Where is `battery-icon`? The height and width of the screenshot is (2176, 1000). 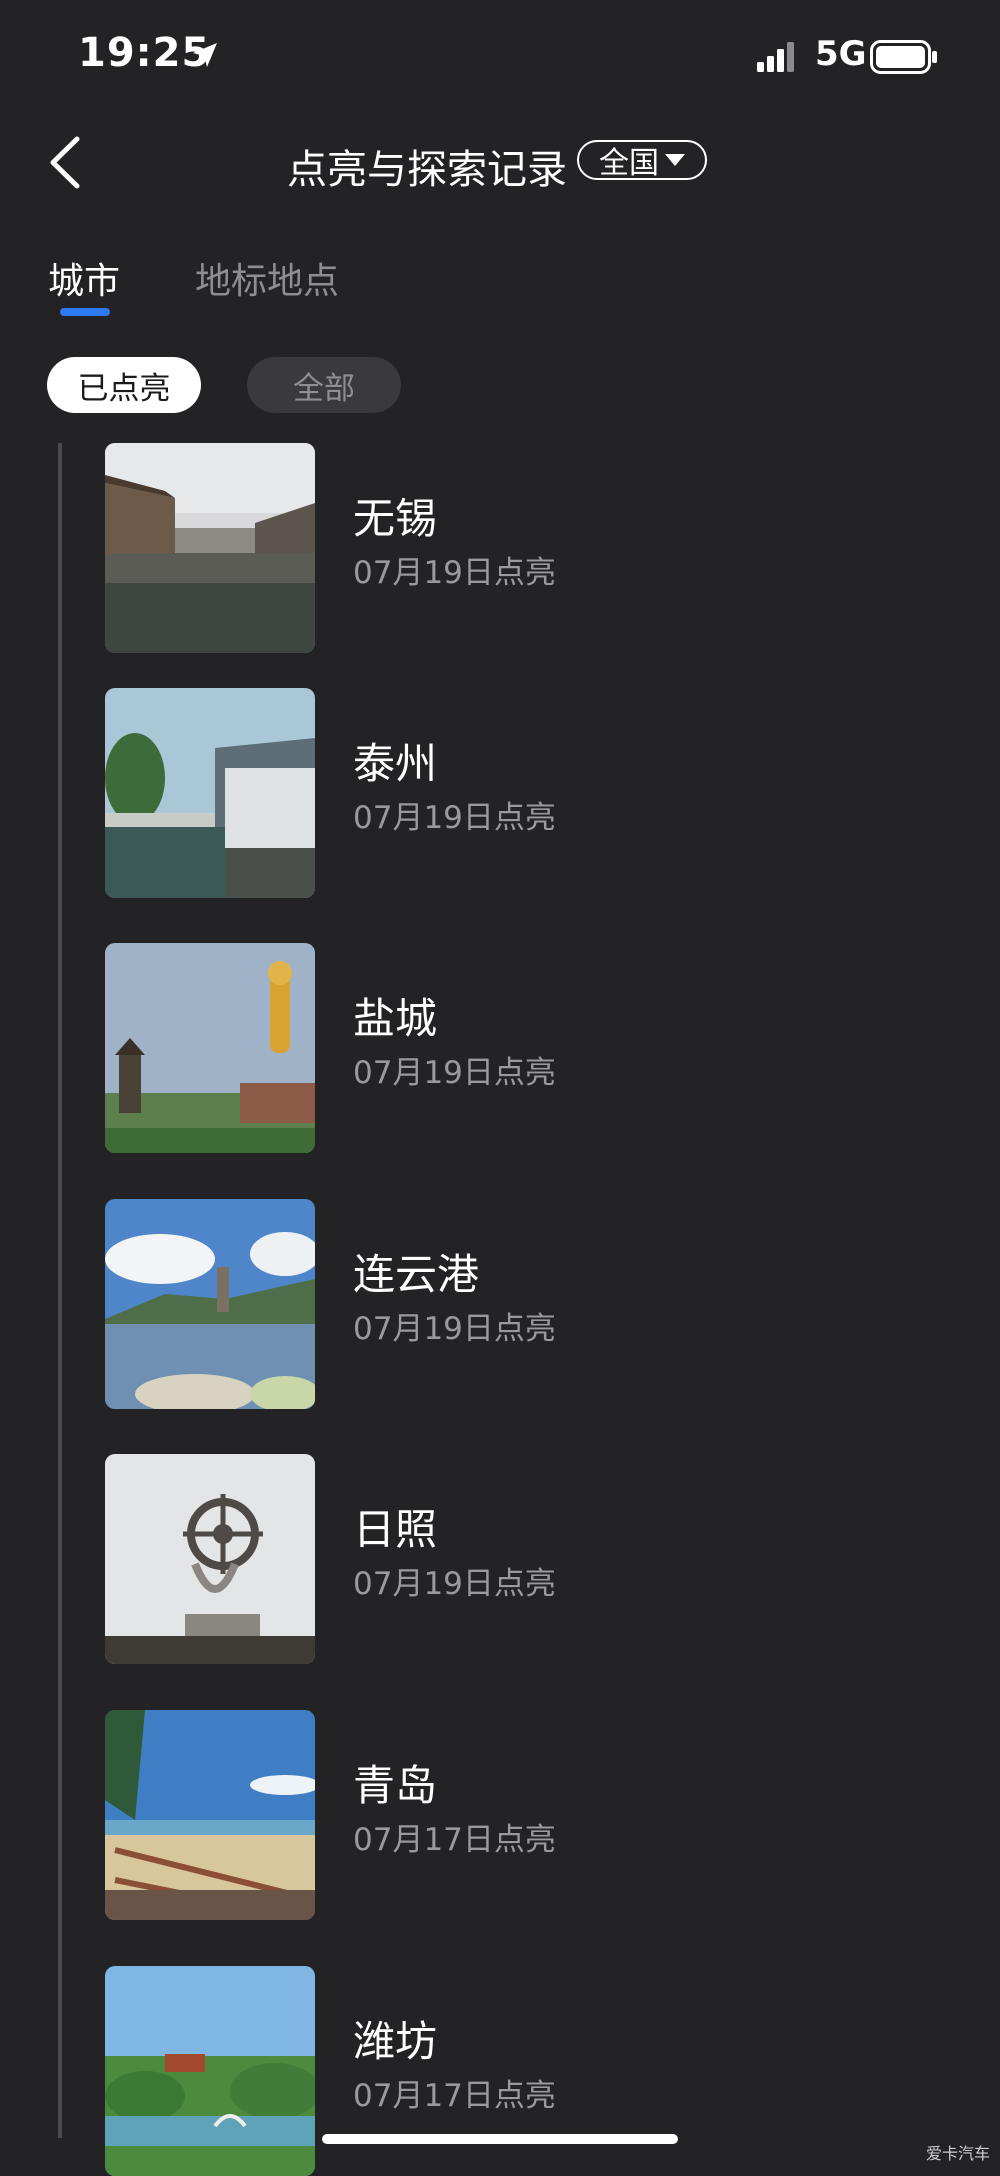 battery-icon is located at coordinates (903, 57).